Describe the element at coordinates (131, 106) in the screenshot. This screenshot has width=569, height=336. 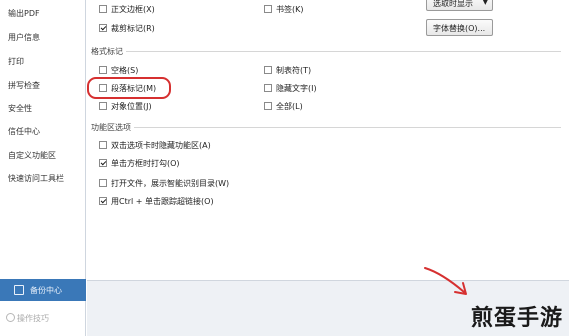
I see `object-anchor-label: 对象位置(J)` at that location.